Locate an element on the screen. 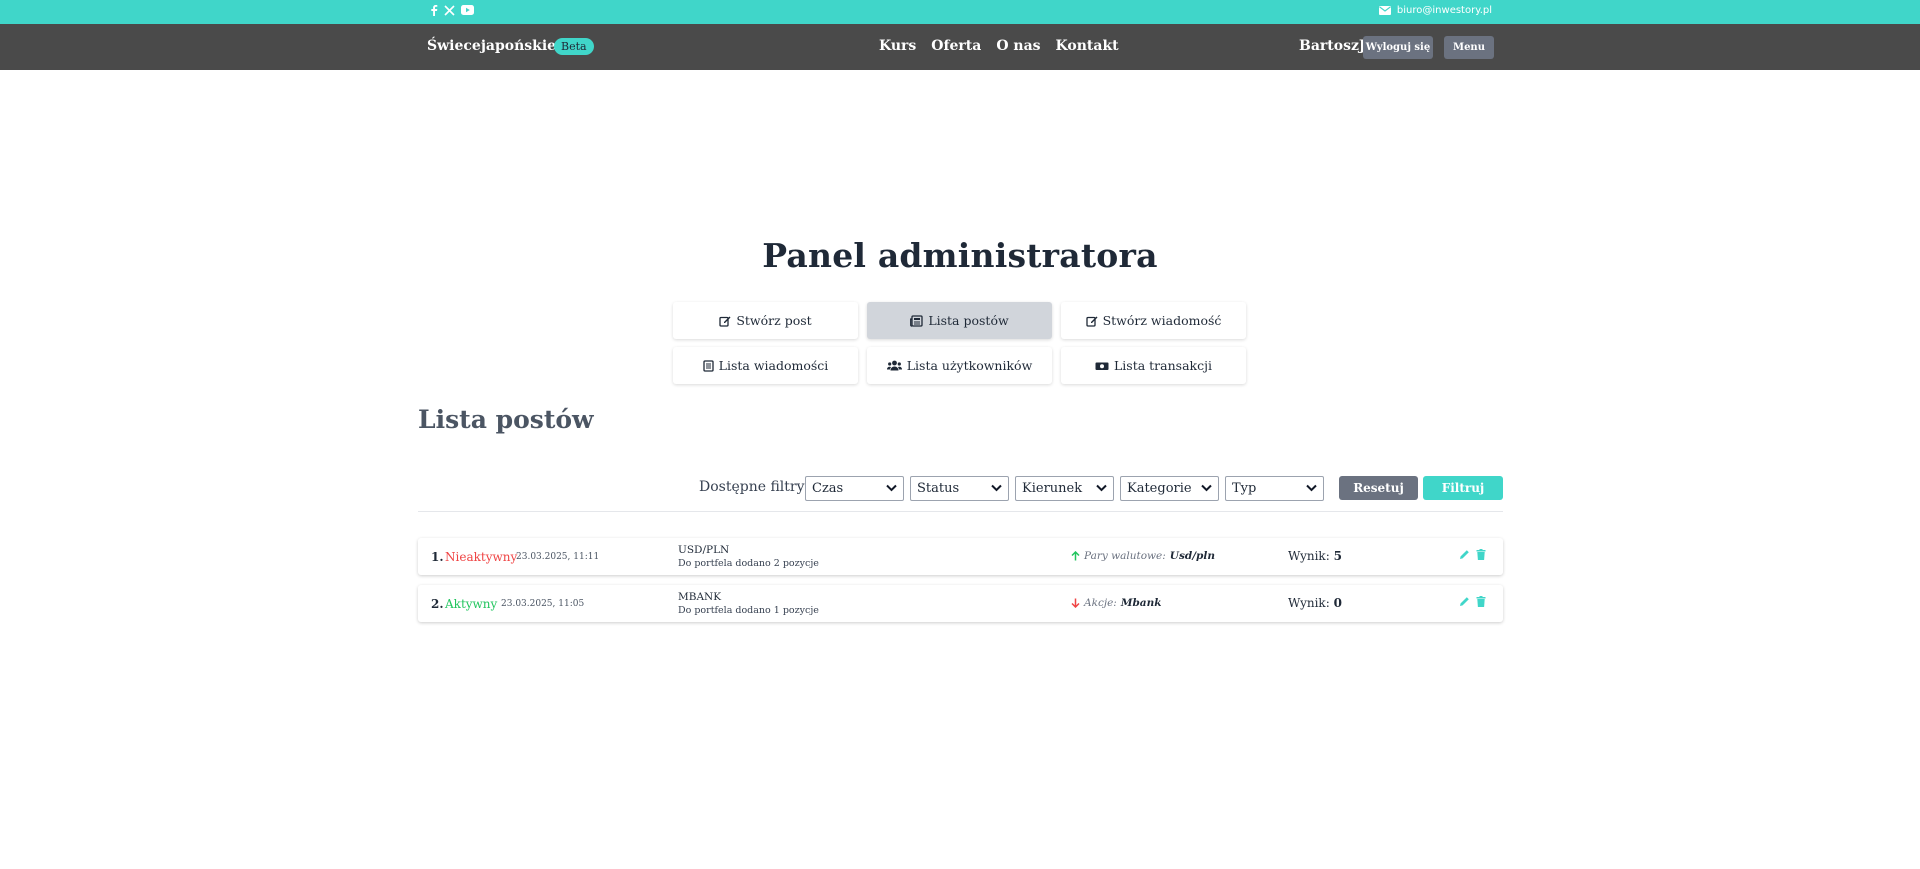  x-icon is located at coordinates (449, 10).